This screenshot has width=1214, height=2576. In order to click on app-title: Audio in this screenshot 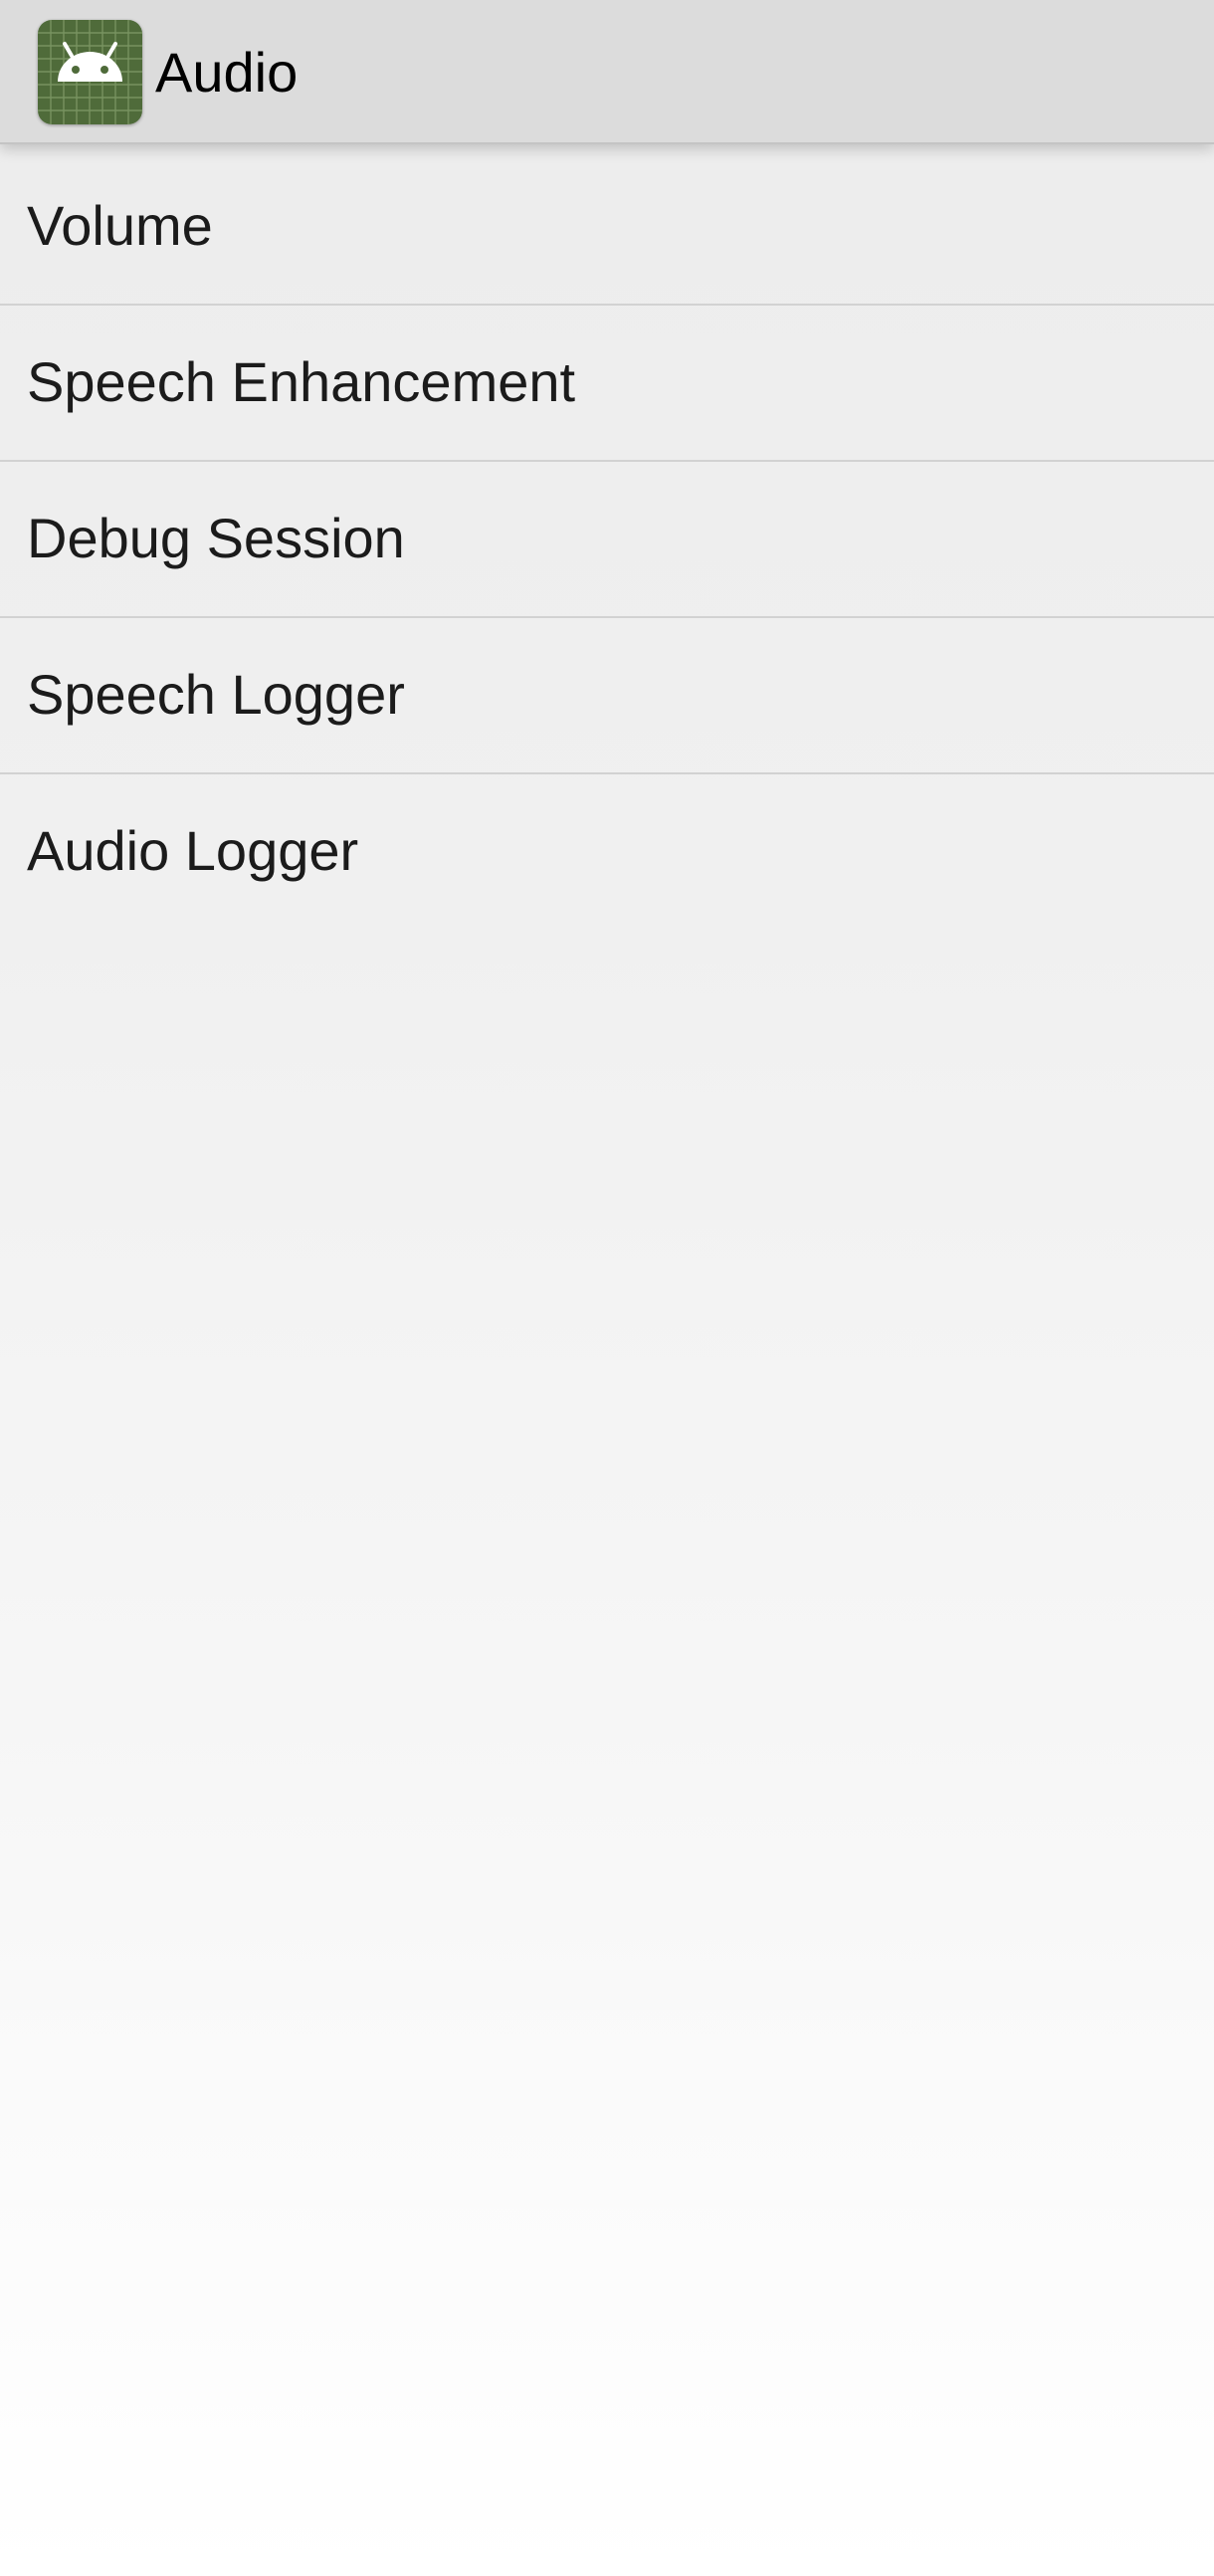, I will do `click(227, 72)`.